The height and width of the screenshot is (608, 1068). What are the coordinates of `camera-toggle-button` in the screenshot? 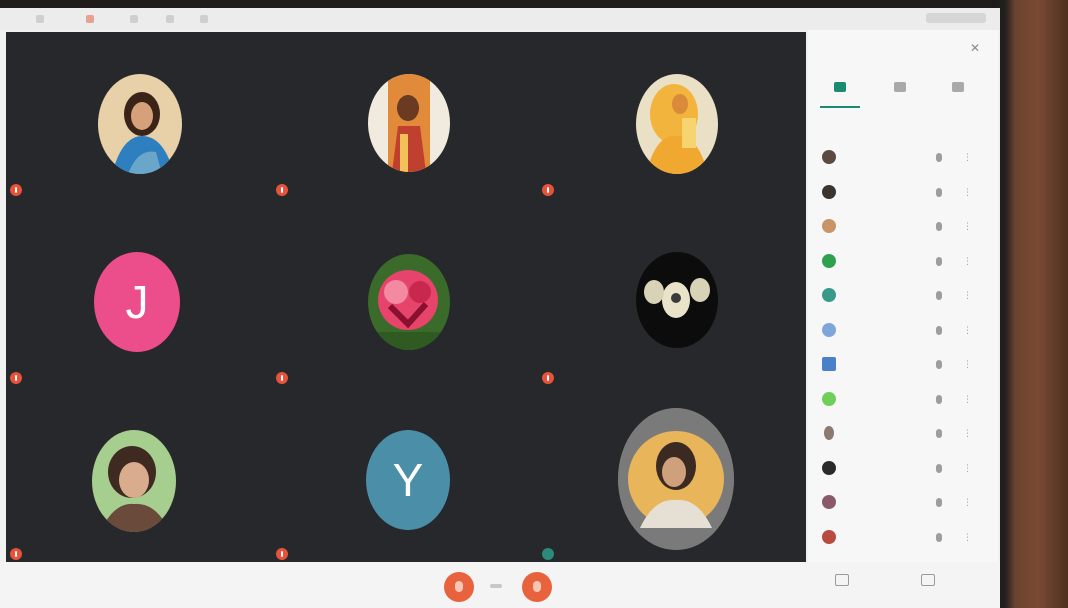 It's located at (537, 587).